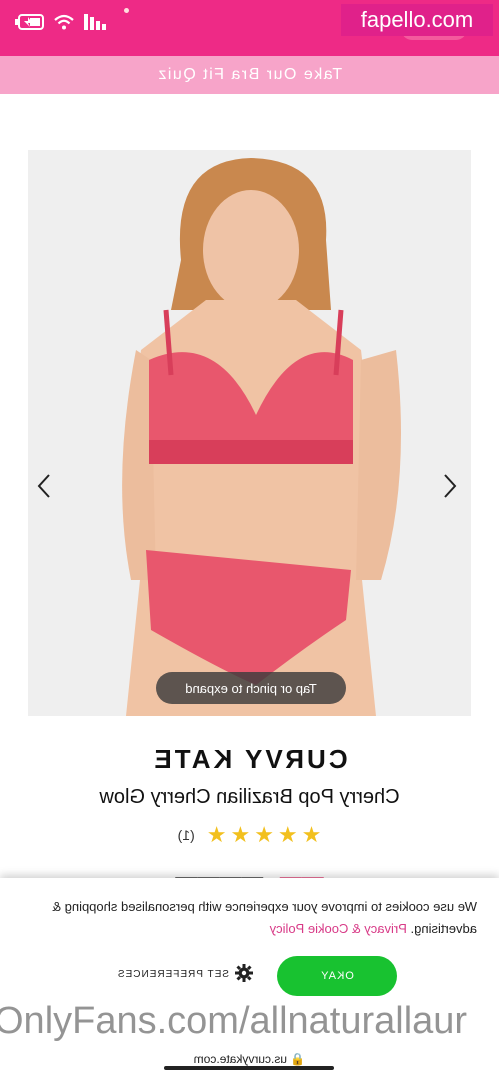  I want to click on set-preferences-label: SET PREFERENCES, so click(172, 974).